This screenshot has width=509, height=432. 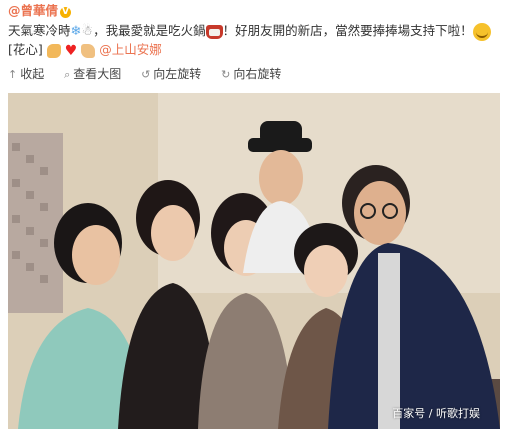 What do you see at coordinates (146, 74) in the screenshot?
I see `rotate-left-icon: ↺` at bounding box center [146, 74].